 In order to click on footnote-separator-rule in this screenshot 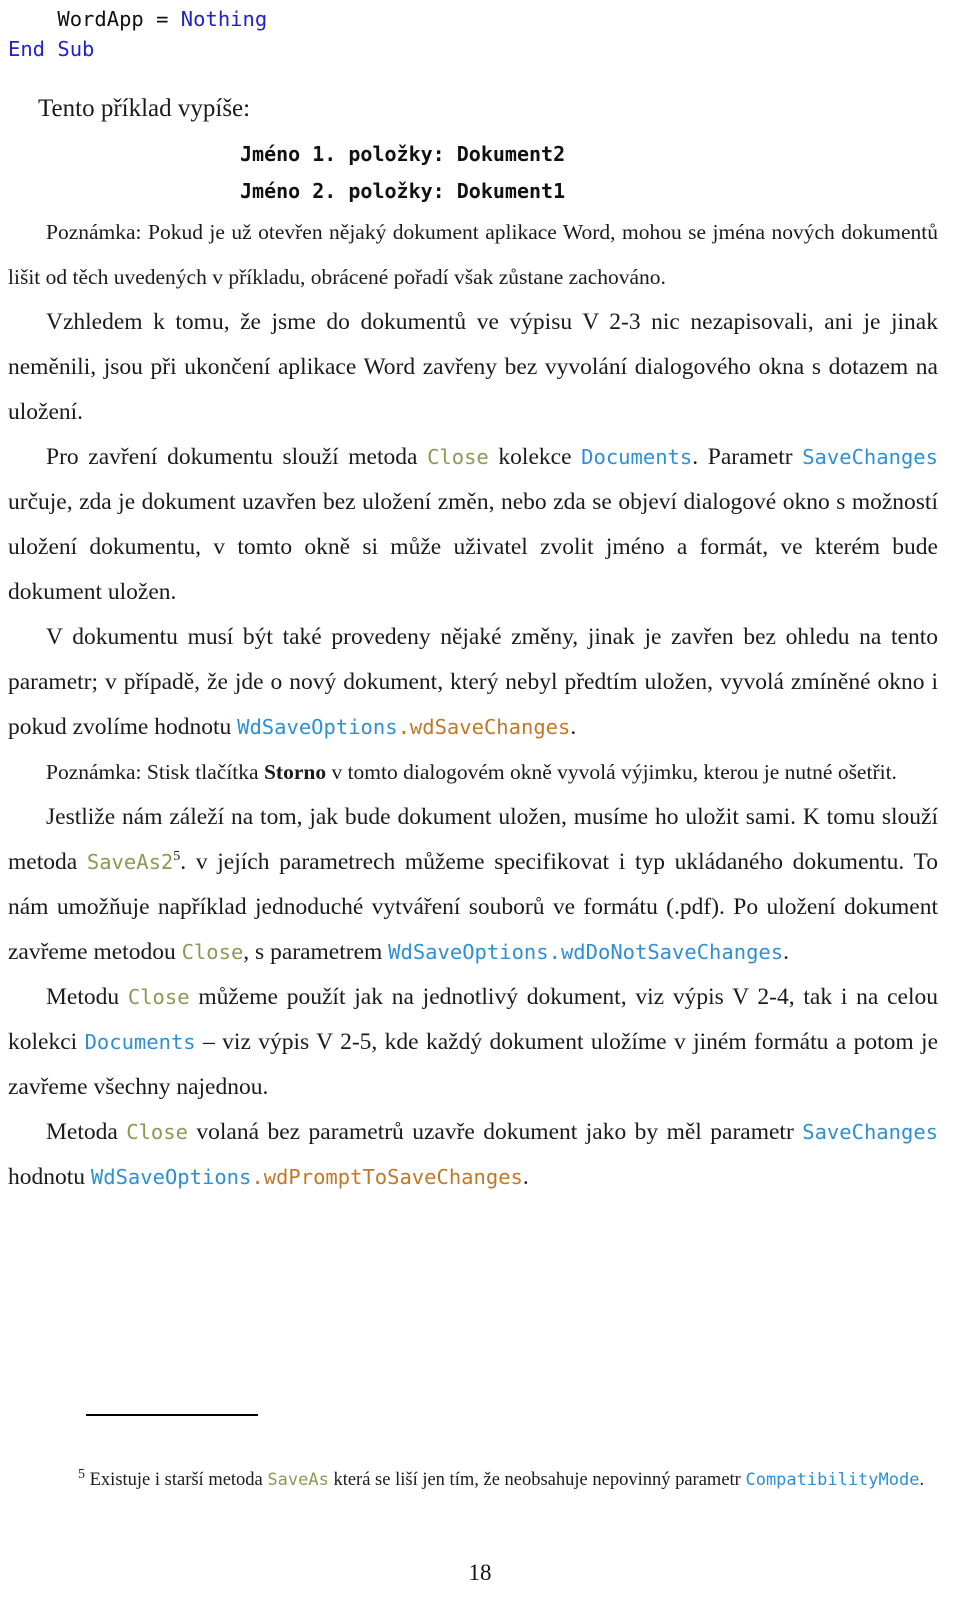, I will do `click(172, 1415)`.